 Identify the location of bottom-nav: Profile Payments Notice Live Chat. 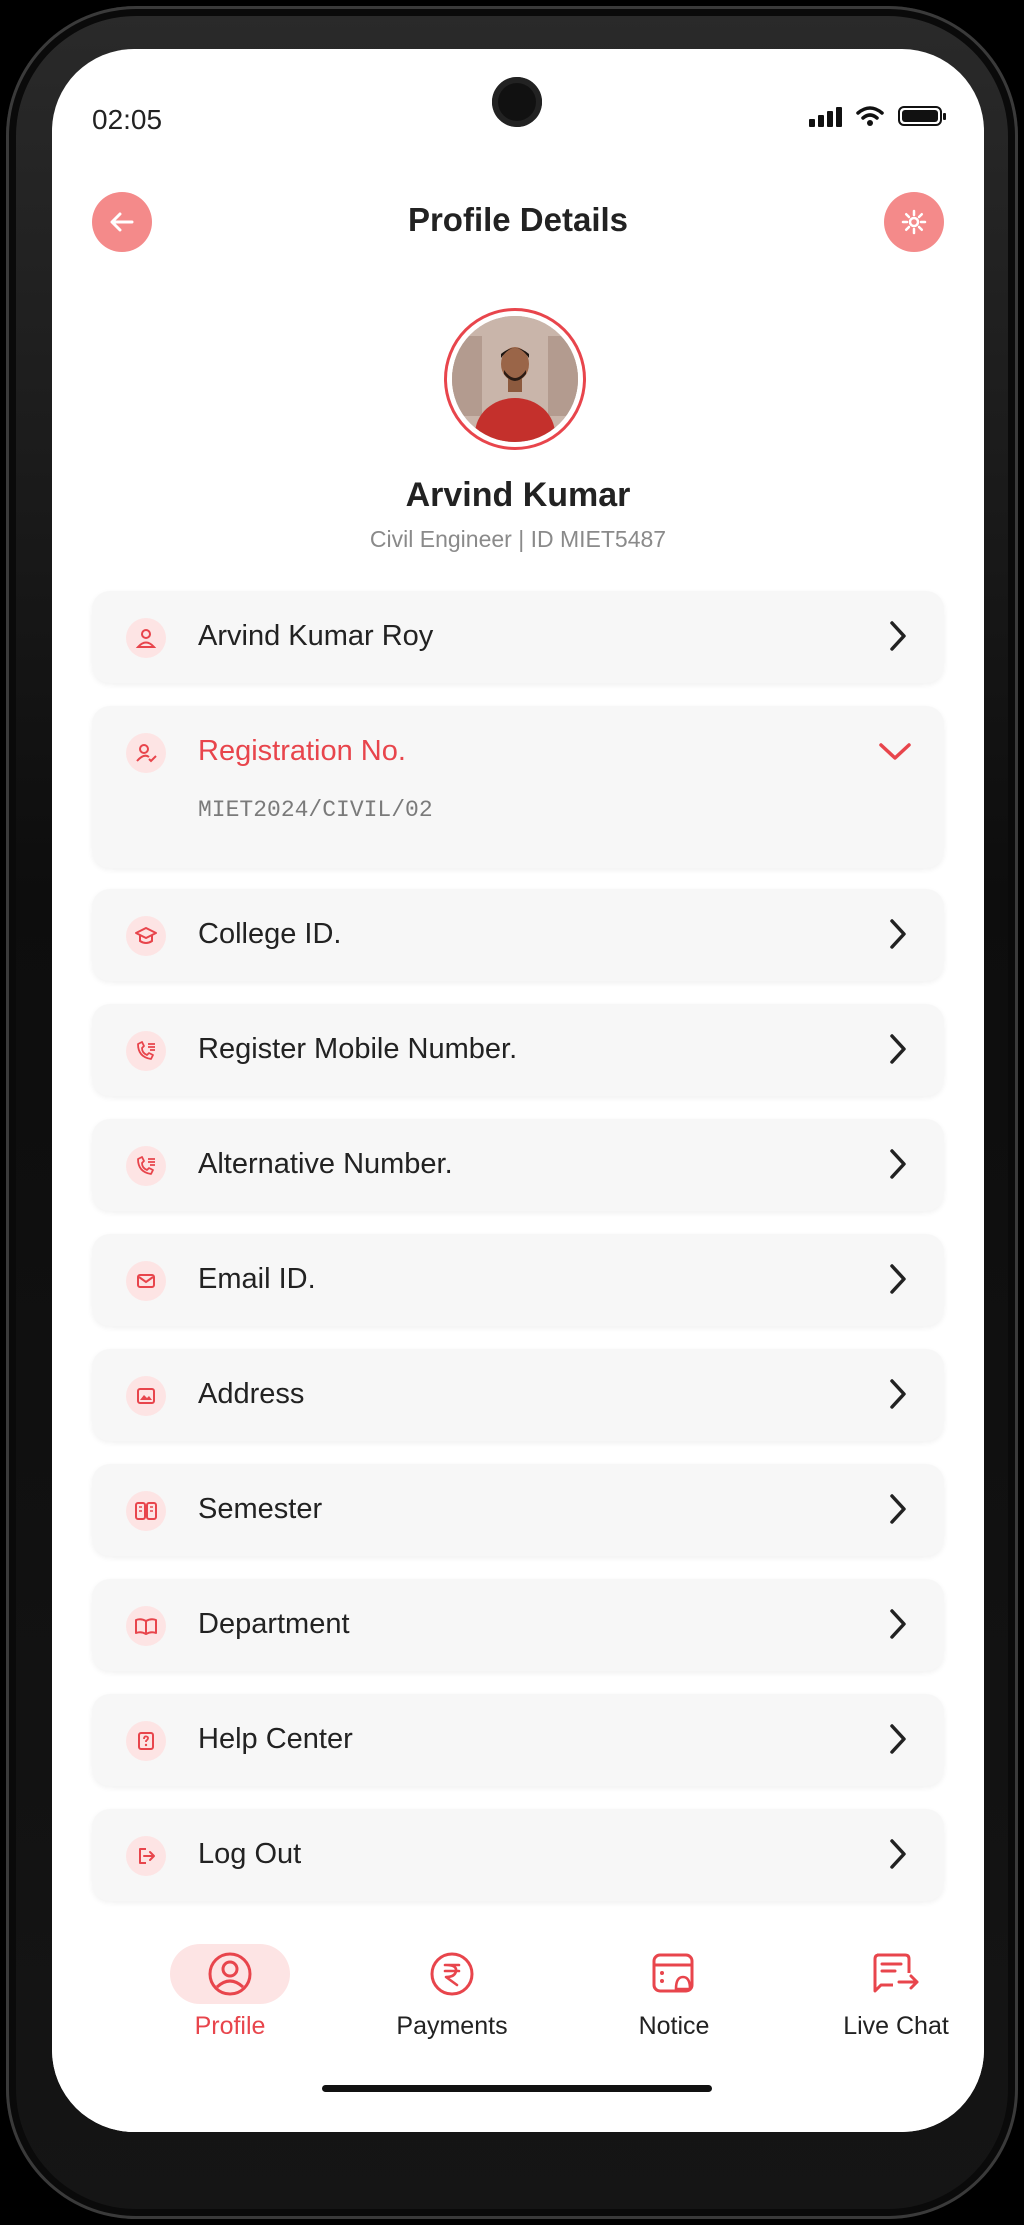
(518, 2032).